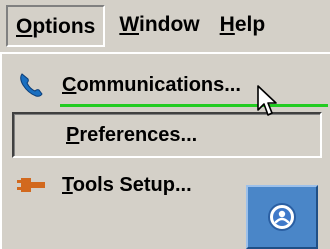  I want to click on menu-window-mnemonic: W, so click(129, 24).